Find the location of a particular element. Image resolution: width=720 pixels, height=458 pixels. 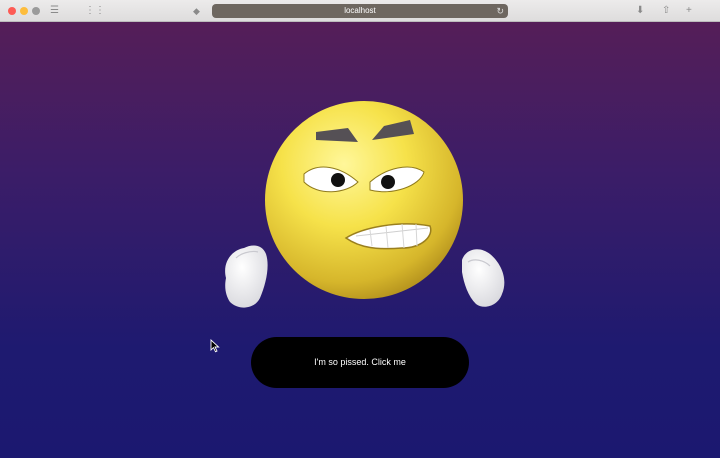

tab-overview-icon: ⋮⋮ is located at coordinates (95, 11).